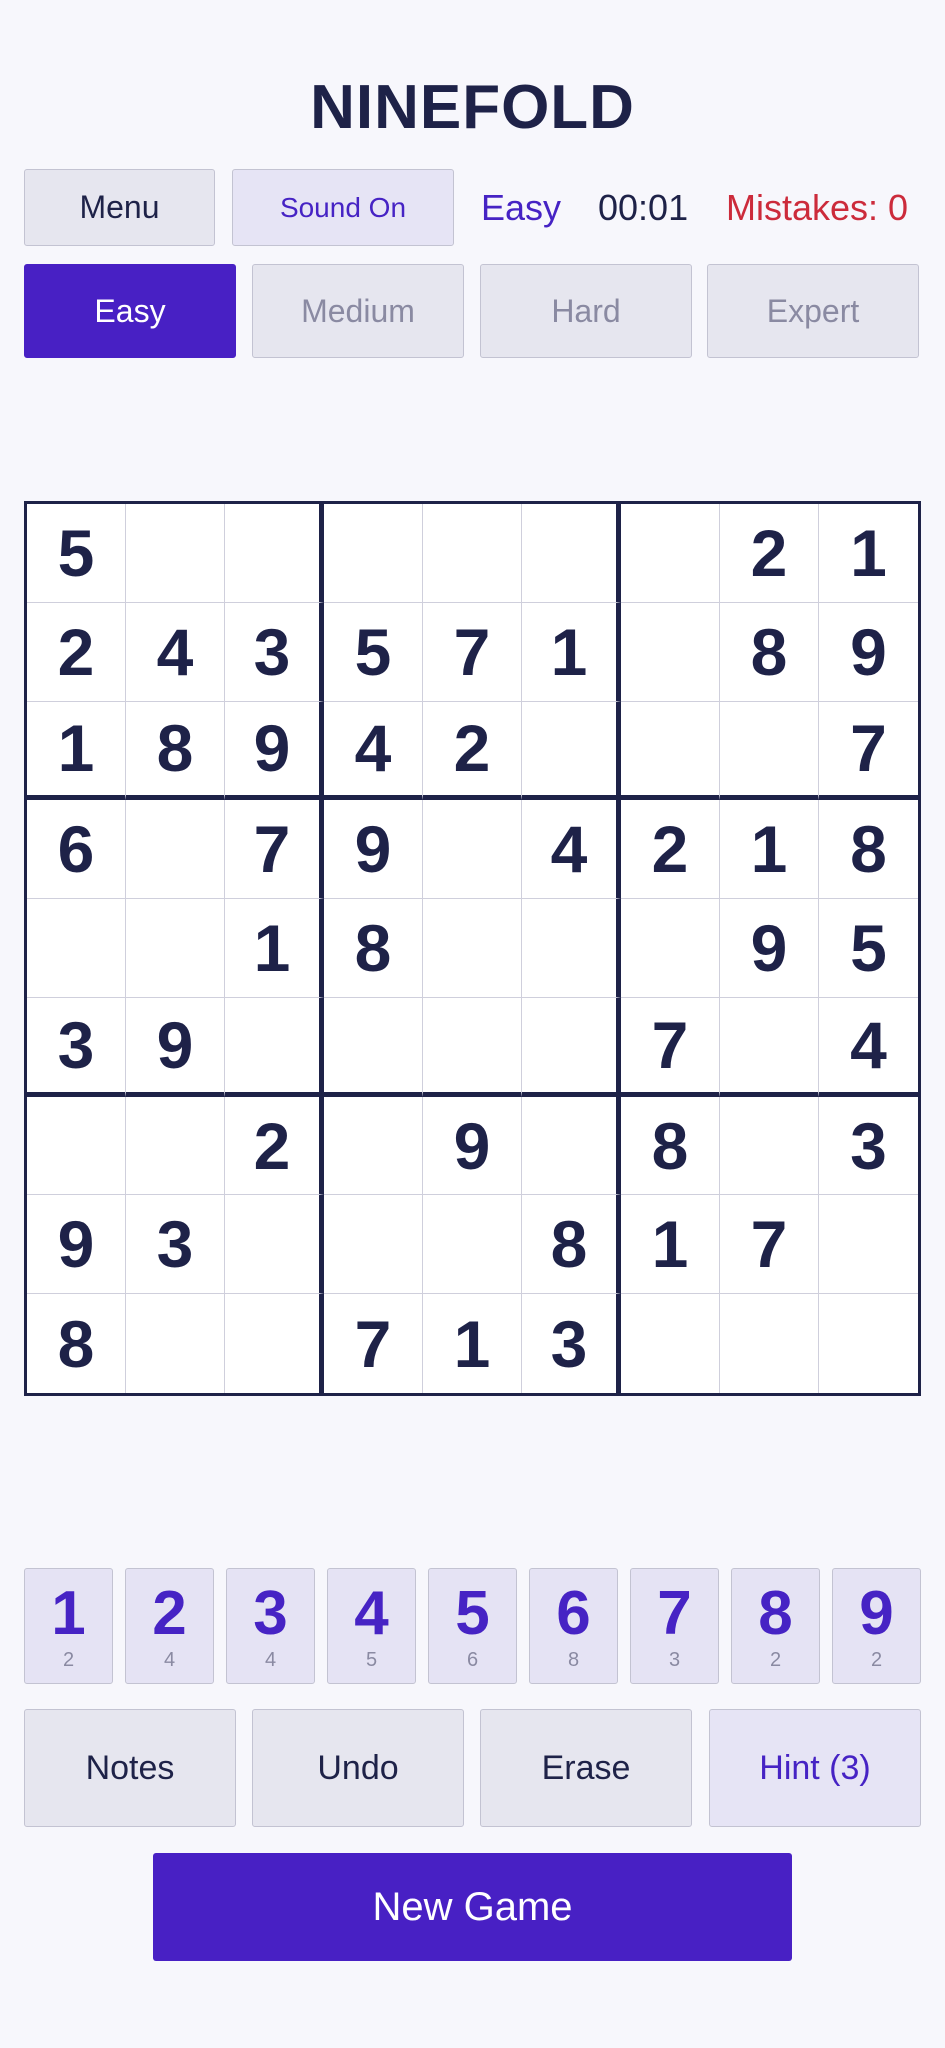 This screenshot has width=945, height=2048. I want to click on number-button-8: 8 2, so click(775, 1626).